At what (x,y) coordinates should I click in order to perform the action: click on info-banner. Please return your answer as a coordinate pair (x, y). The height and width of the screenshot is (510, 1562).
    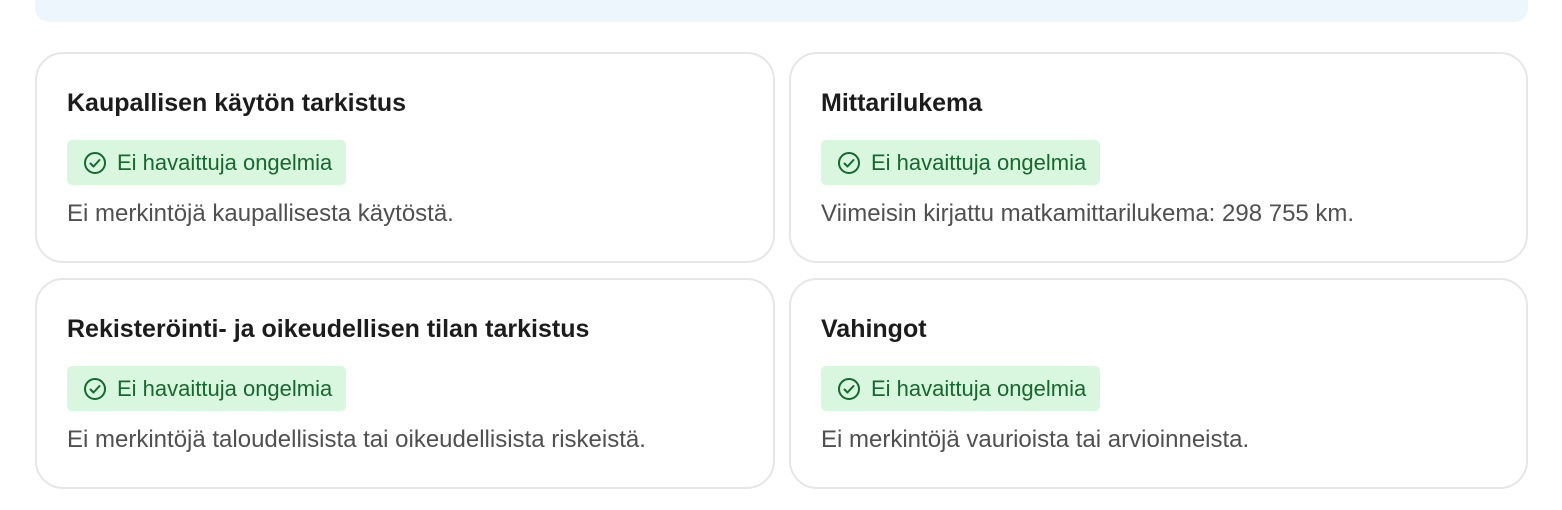
    Looking at the image, I should click on (781, 11).